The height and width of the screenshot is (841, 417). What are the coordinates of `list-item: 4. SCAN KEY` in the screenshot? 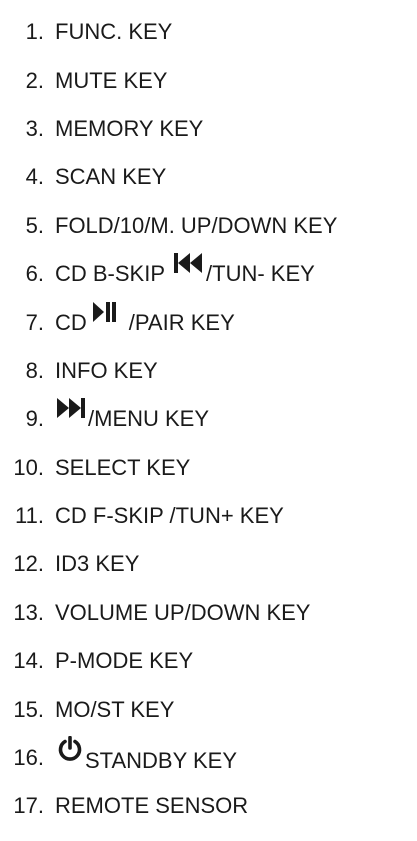 It's located at (208, 177).